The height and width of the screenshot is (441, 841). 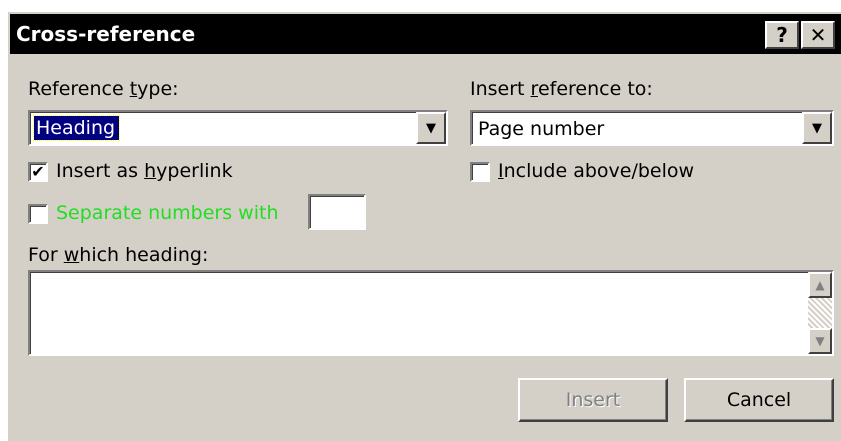 I want to click on insert-as-hyperlink-checkbox: ✔, so click(x=38, y=172).